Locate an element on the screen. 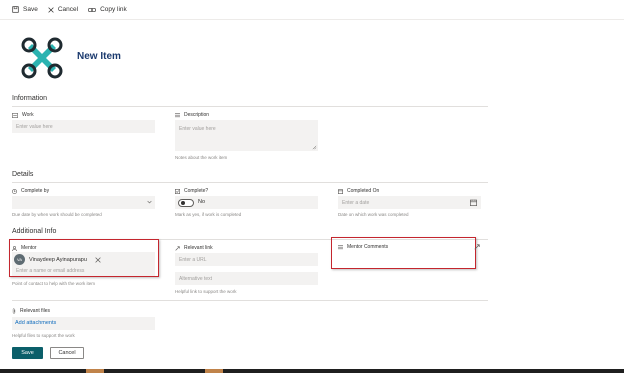 The height and width of the screenshot is (373, 624). work-label: Work is located at coordinates (23, 115).